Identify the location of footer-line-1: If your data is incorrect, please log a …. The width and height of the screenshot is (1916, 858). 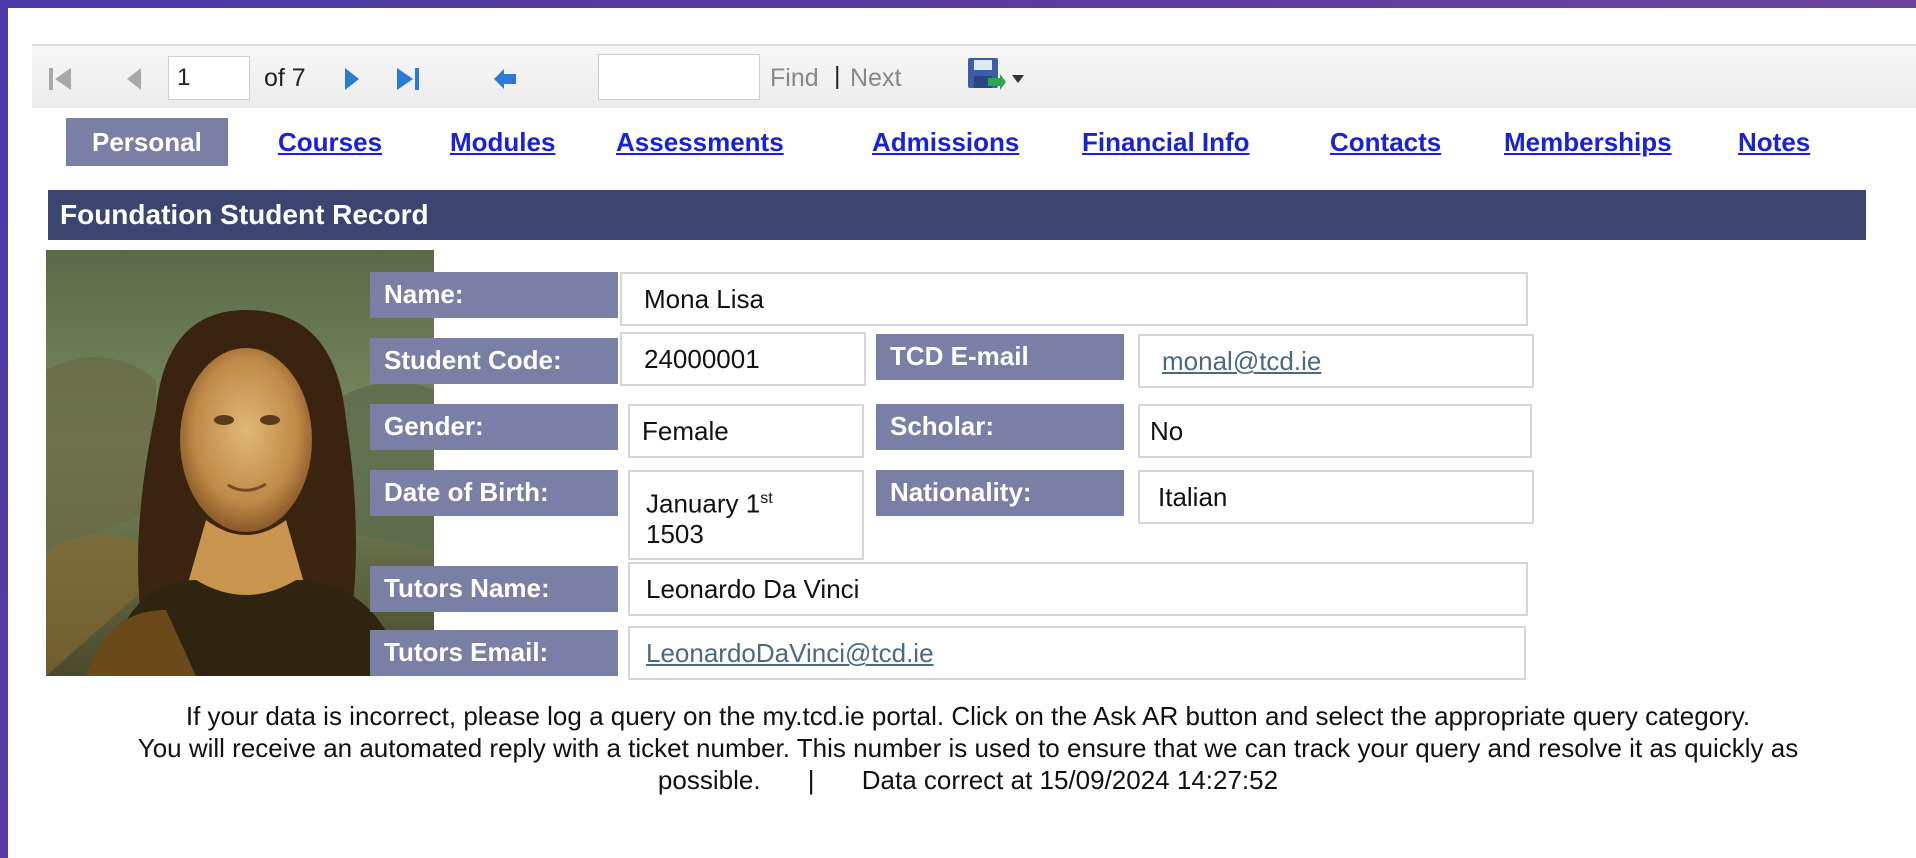
(968, 716).